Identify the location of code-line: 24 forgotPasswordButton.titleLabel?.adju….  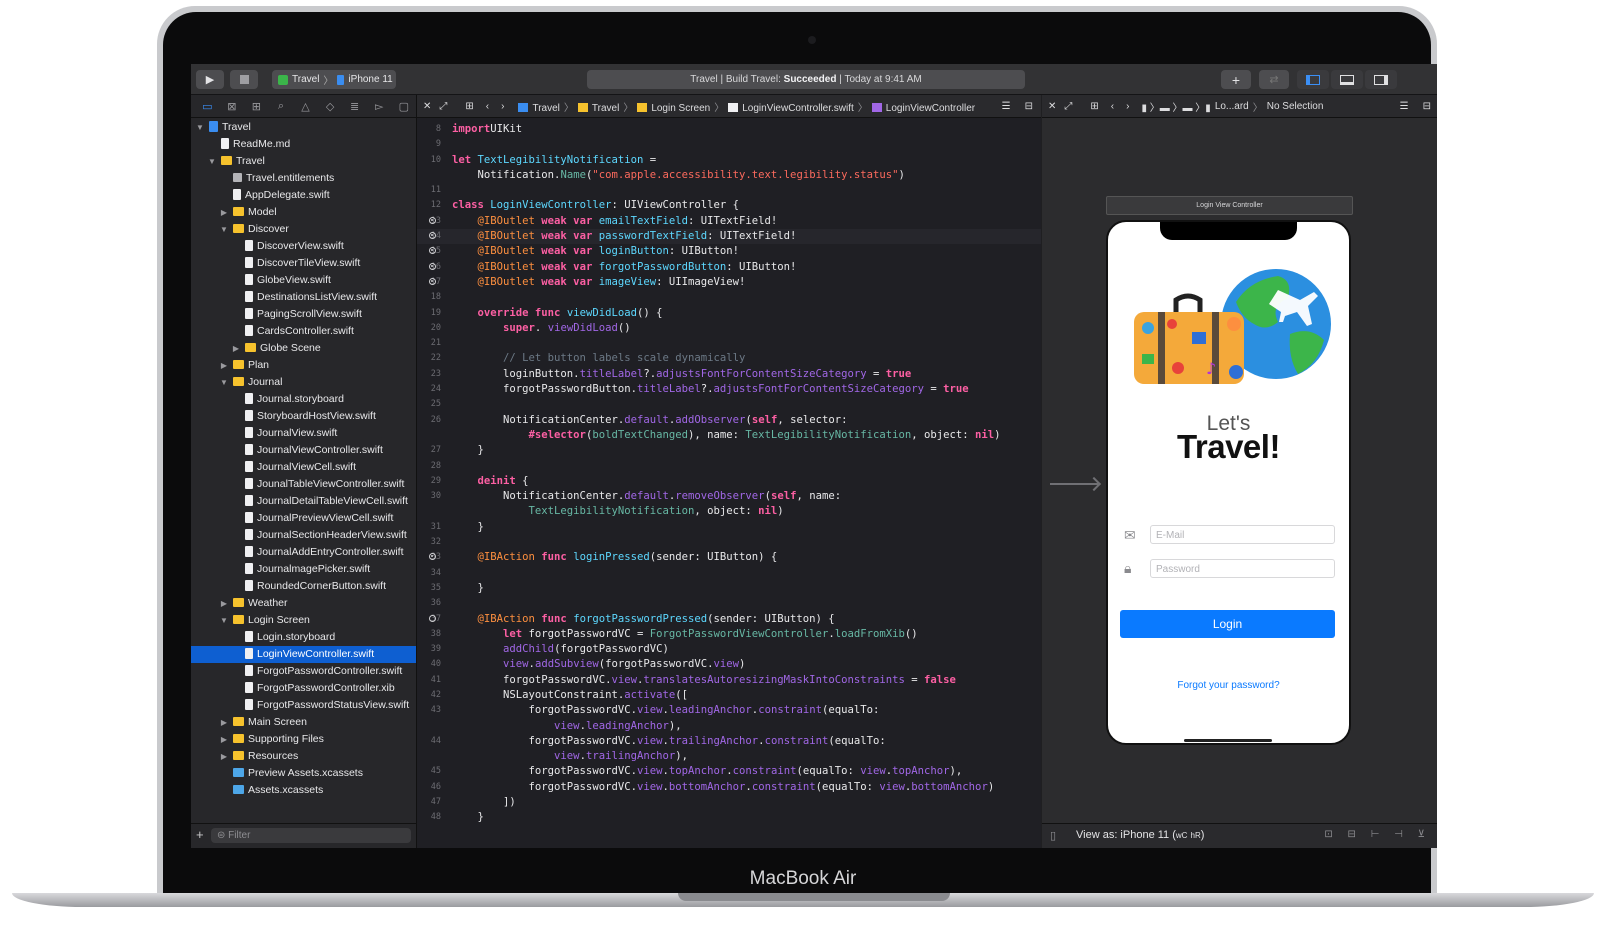
(729, 389).